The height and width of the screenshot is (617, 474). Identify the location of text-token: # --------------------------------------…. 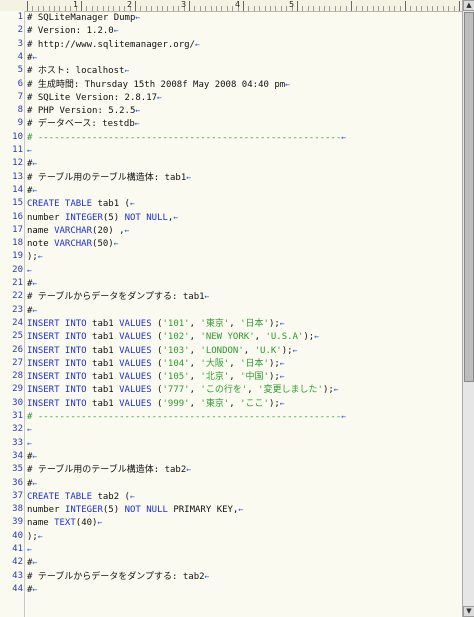
(184, 137).